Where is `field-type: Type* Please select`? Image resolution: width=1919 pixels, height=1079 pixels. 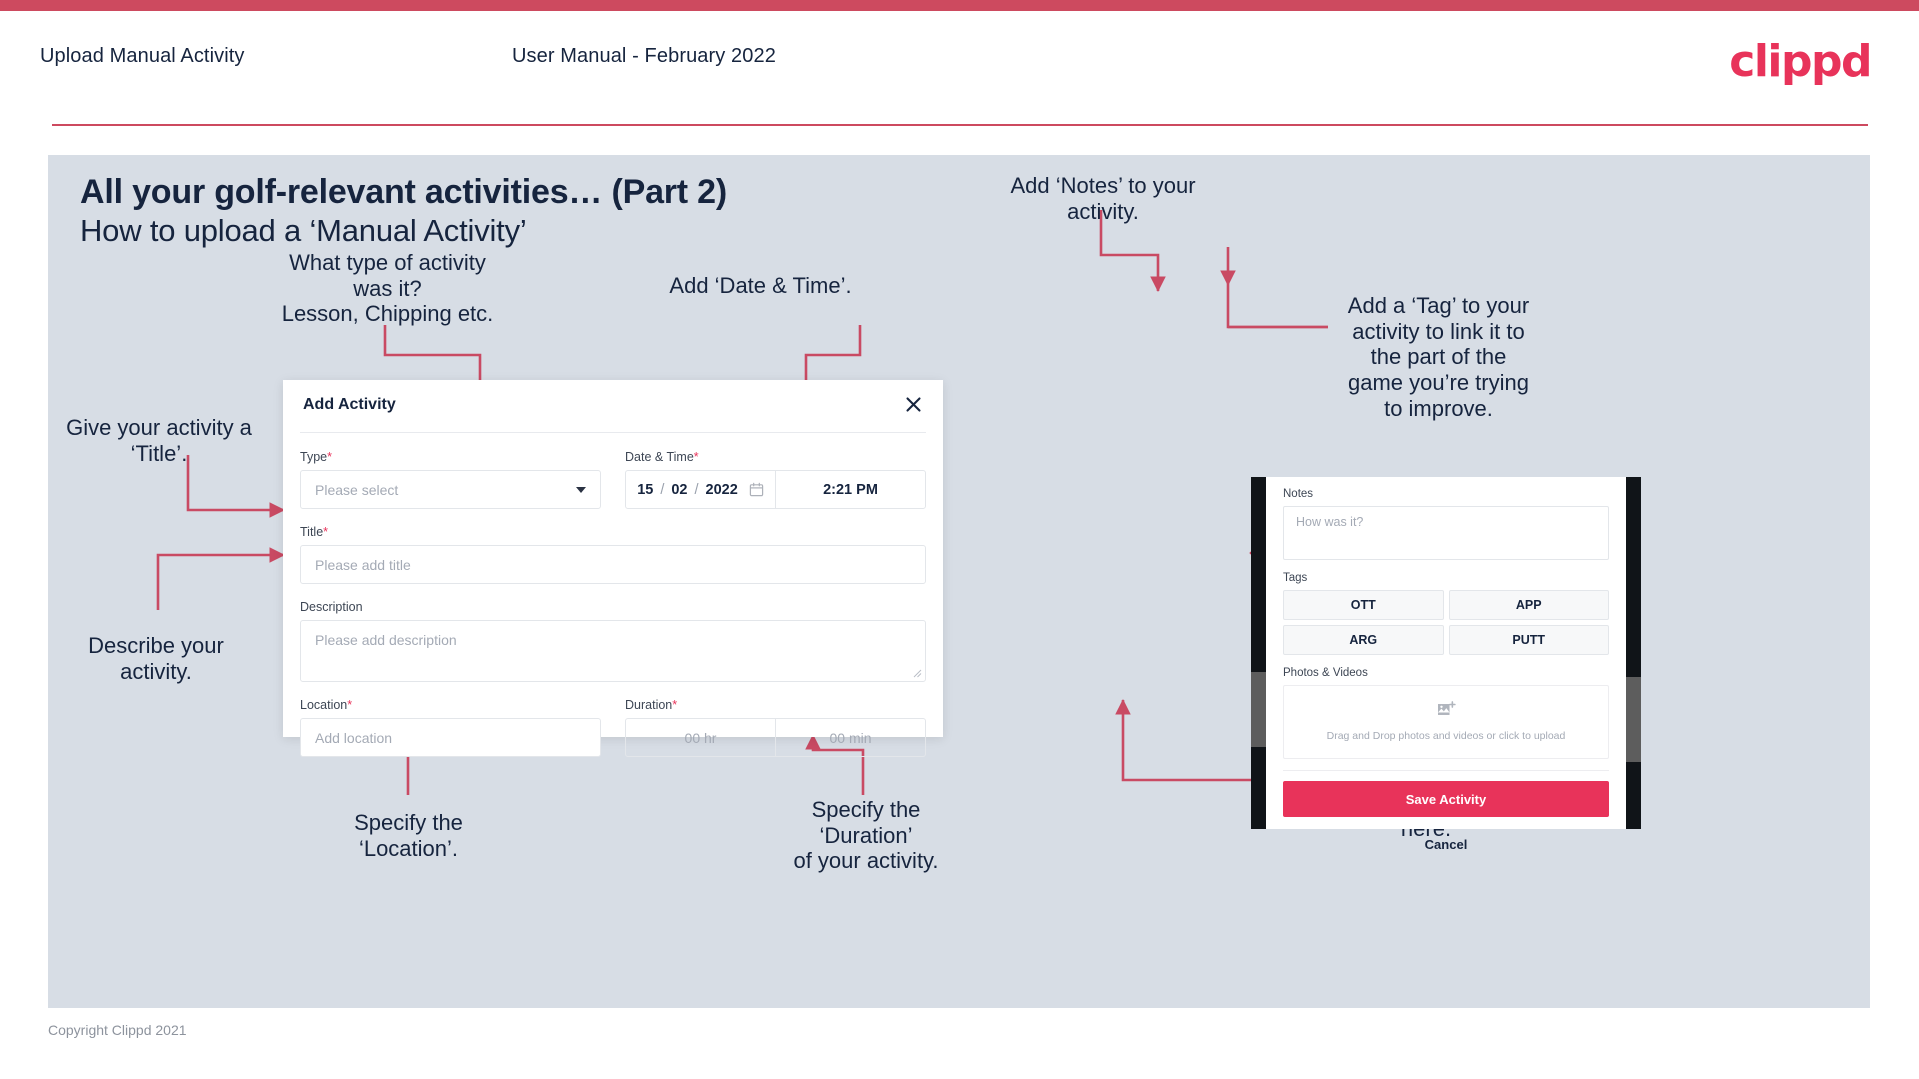
field-type: Type* Please select is located at coordinates (450, 479).